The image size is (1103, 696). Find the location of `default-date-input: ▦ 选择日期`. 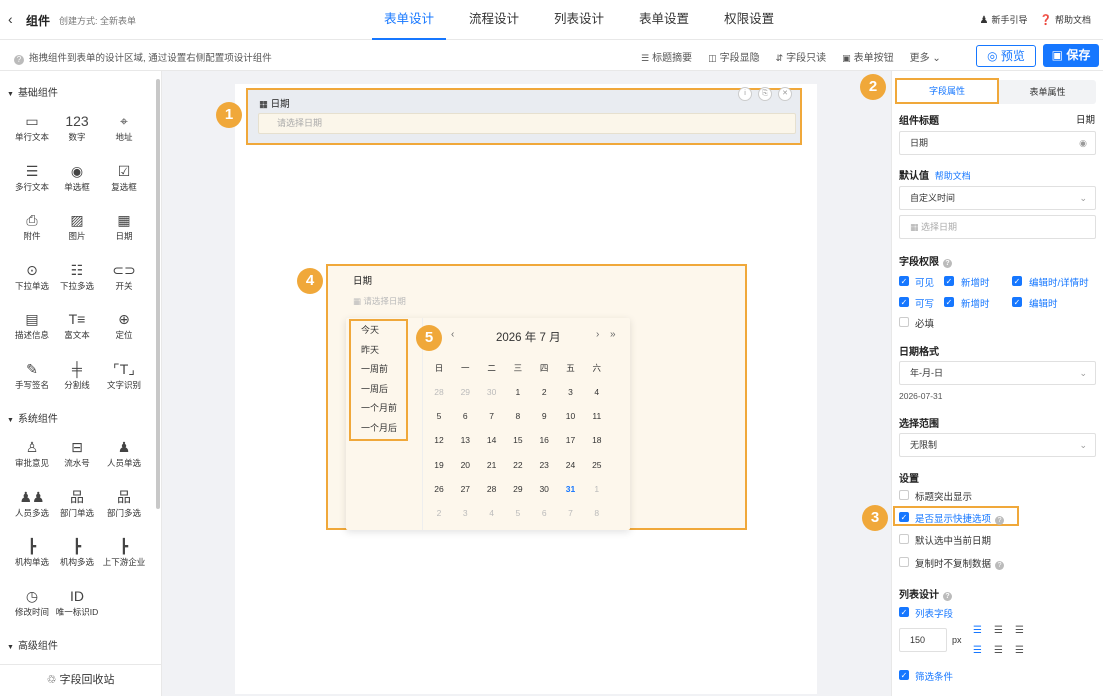

default-date-input: ▦ 选择日期 is located at coordinates (997, 227).